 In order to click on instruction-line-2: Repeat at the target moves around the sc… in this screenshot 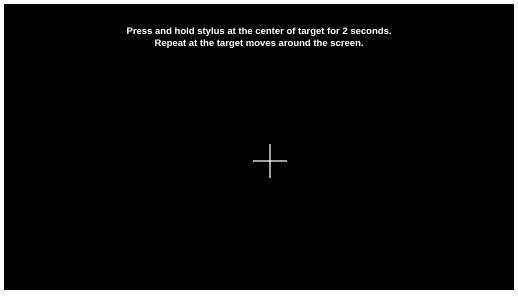, I will do `click(259, 43)`.